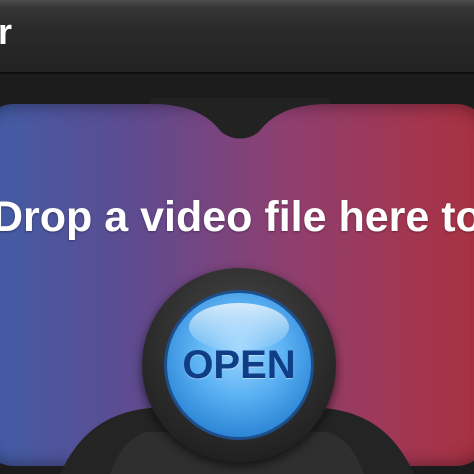 The image size is (474, 474). Describe the element at coordinates (6, 31) in the screenshot. I see `window-title: r` at that location.